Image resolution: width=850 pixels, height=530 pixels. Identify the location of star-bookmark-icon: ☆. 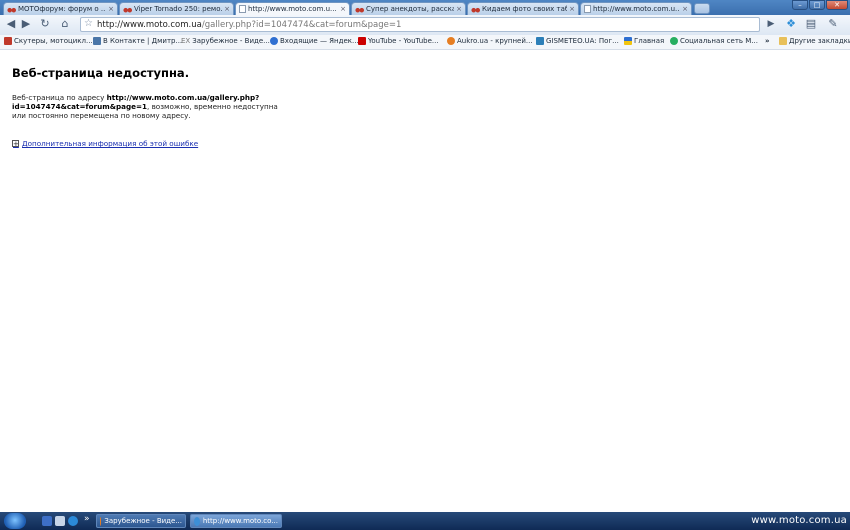
(88, 23).